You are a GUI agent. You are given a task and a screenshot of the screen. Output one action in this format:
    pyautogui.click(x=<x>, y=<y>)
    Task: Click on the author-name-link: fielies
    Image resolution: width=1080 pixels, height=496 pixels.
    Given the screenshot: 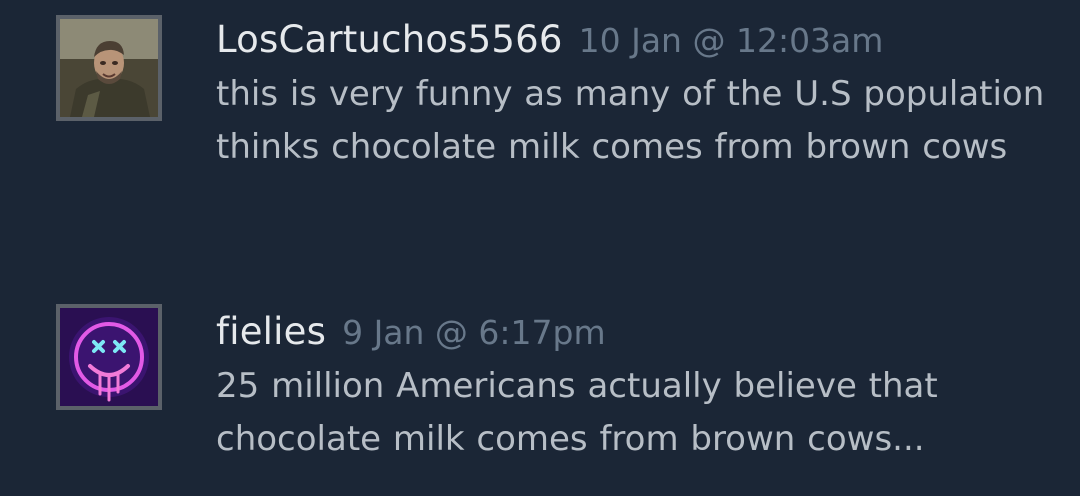 What is the action you would take?
    pyautogui.click(x=271, y=331)
    